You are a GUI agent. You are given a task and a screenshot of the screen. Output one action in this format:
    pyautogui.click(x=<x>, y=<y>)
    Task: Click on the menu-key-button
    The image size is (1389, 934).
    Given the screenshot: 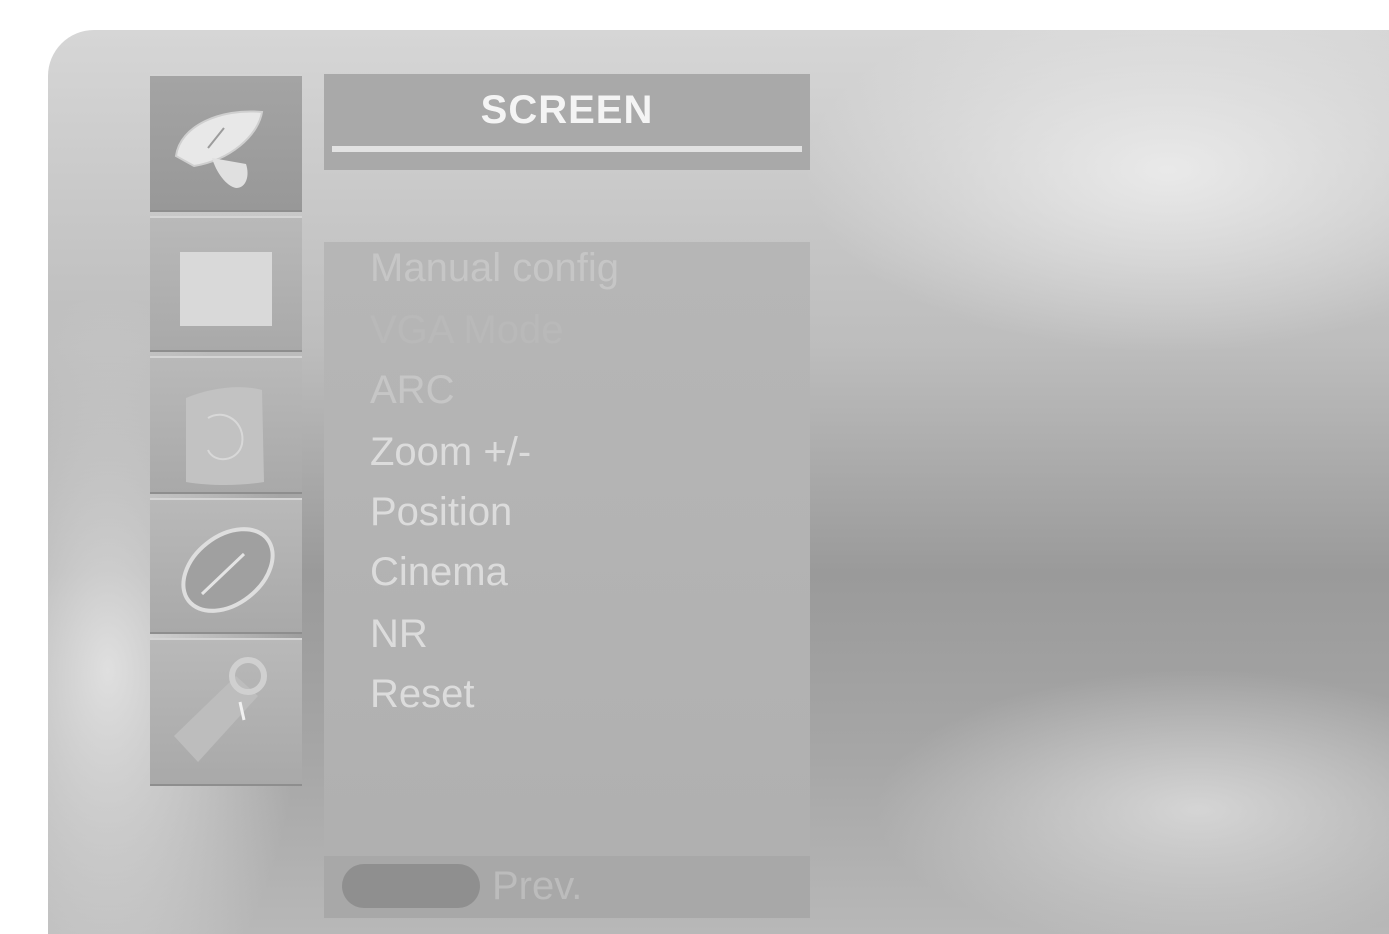 What is the action you would take?
    pyautogui.click(x=411, y=886)
    